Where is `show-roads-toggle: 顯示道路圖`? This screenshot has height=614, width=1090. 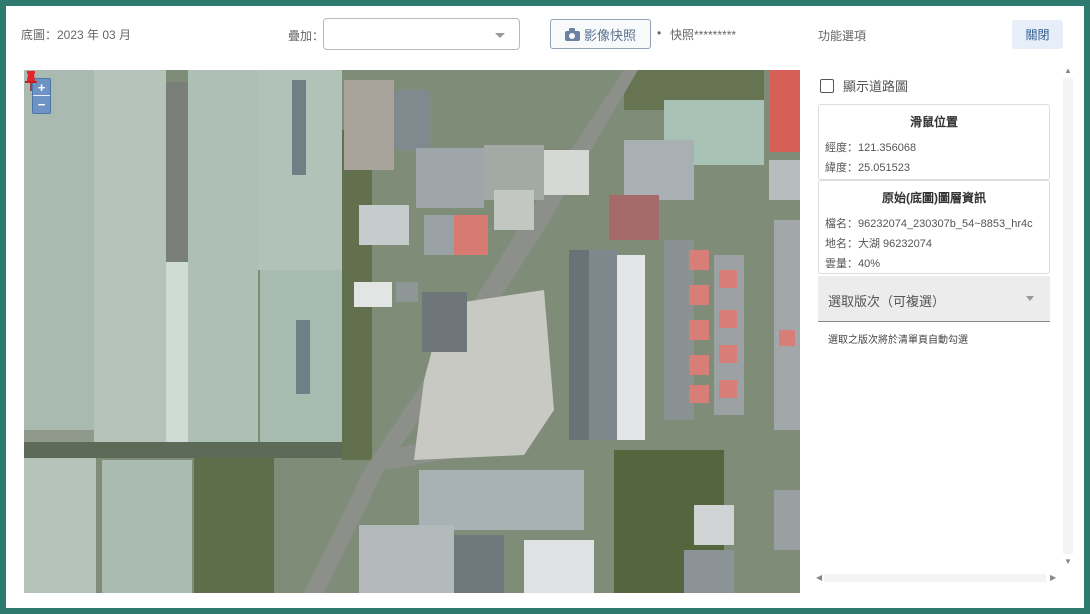
show-roads-toggle: 顯示道路圖 is located at coordinates (864, 85).